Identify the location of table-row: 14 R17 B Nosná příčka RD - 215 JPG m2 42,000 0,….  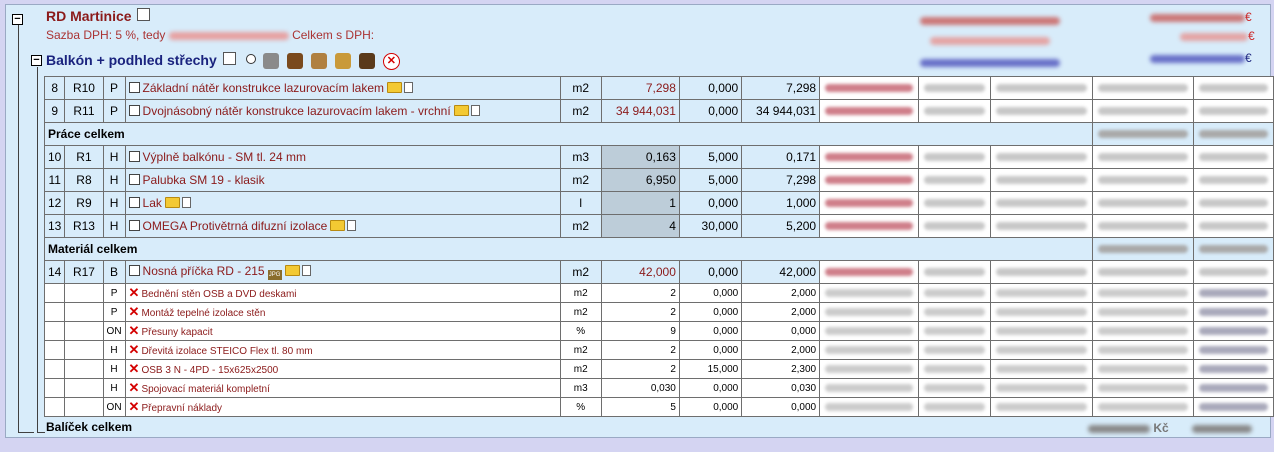
(658, 272).